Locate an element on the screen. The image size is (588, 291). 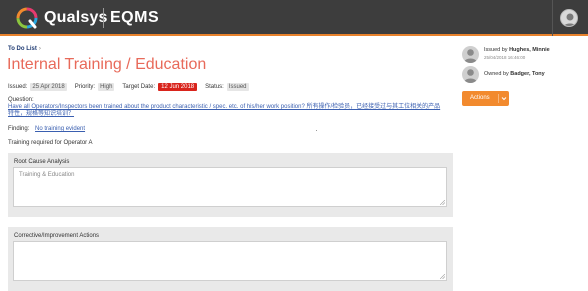
target-date-label: Target Date: is located at coordinates (139, 87).